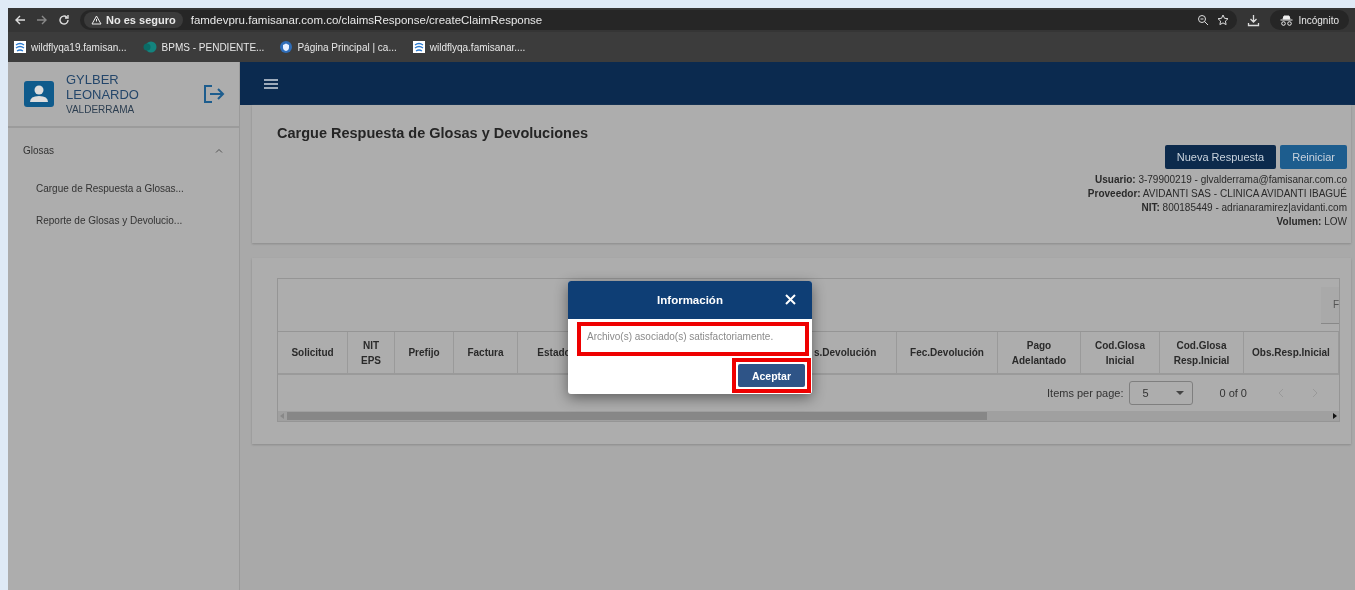 The image size is (1355, 590). What do you see at coordinates (690, 300) in the screenshot?
I see `dialog-title: Información` at bounding box center [690, 300].